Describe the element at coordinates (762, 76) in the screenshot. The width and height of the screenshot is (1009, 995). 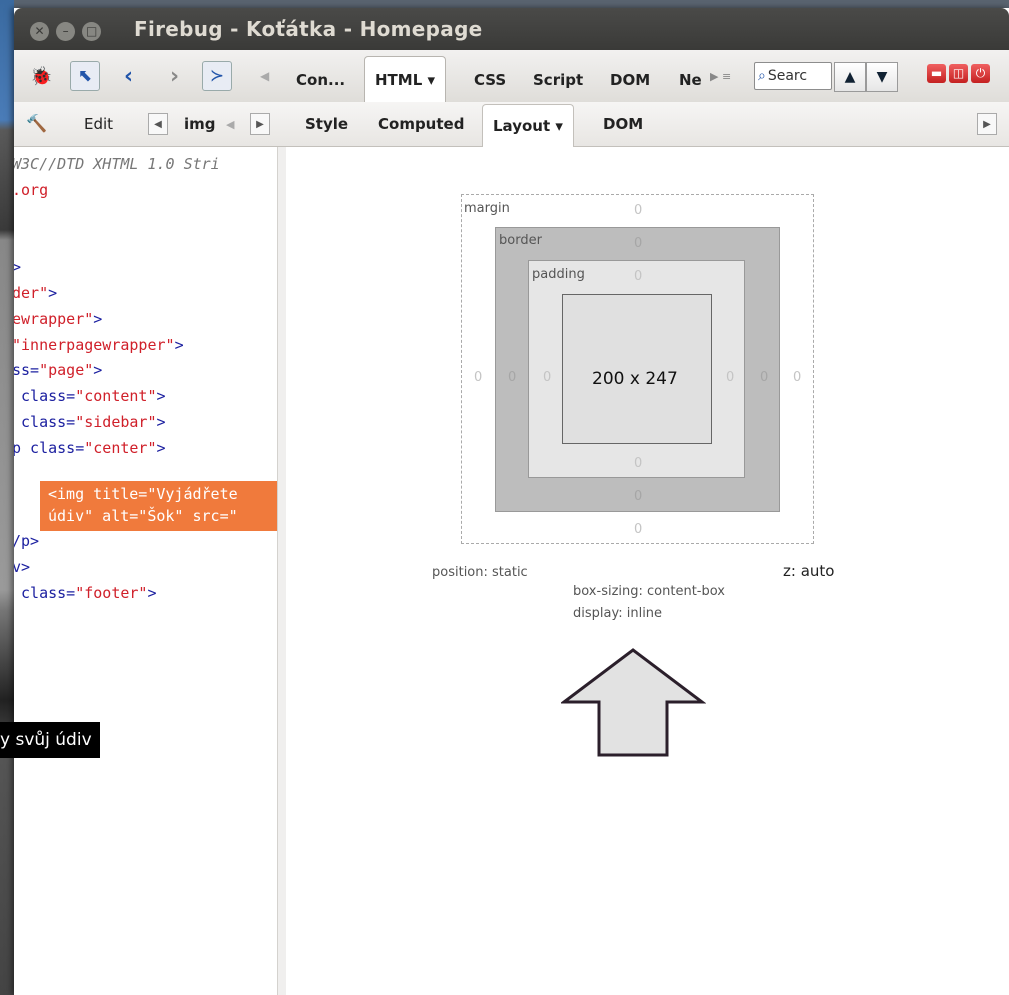
I see `search-icon: ⌕` at that location.